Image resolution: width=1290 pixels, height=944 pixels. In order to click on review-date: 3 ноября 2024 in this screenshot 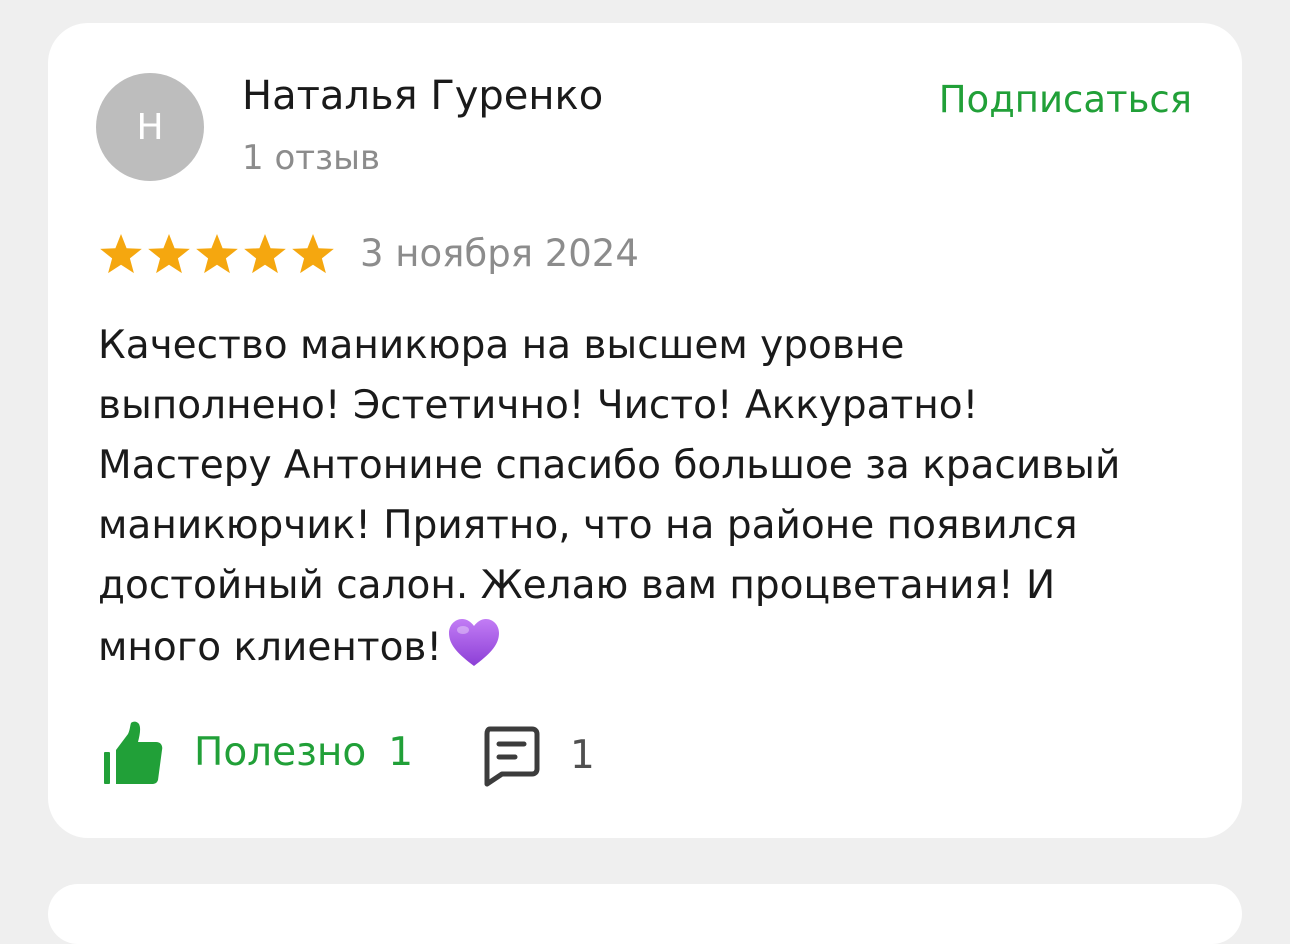, I will do `click(499, 253)`.